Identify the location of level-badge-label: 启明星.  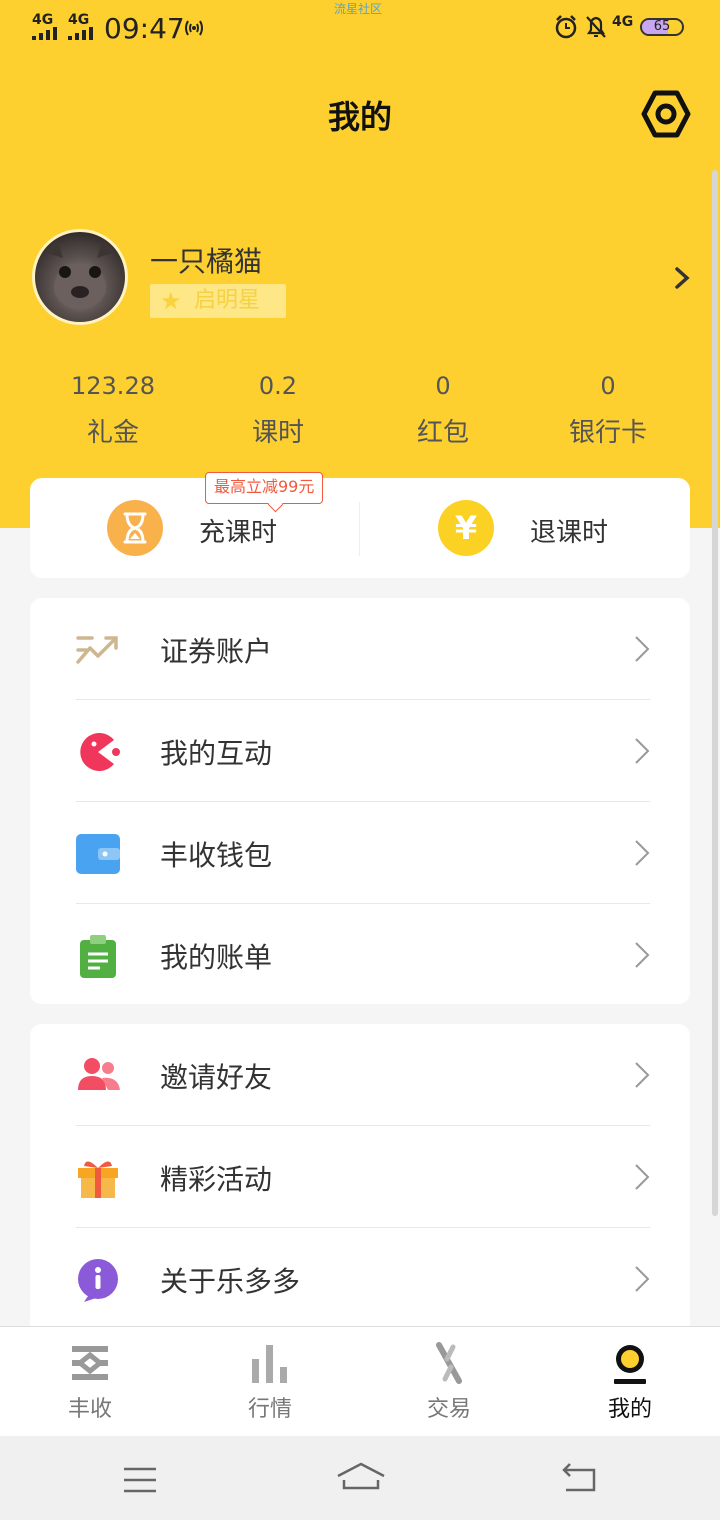
(227, 300).